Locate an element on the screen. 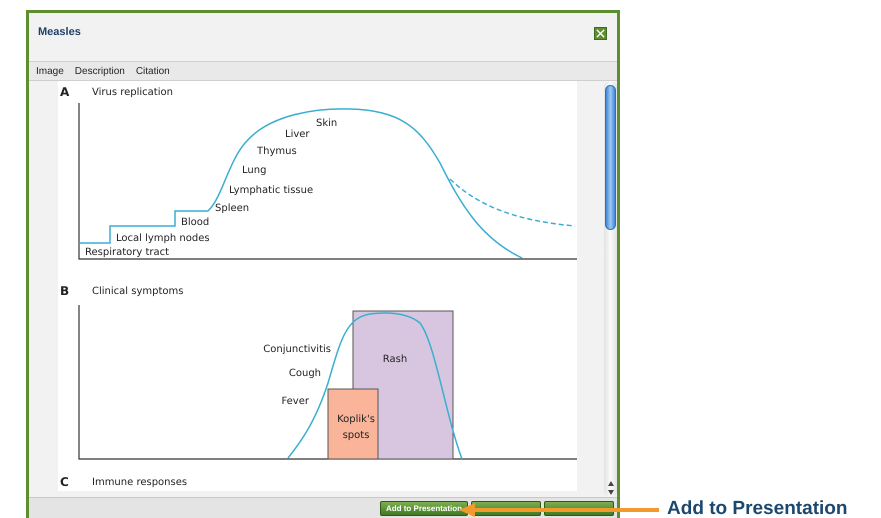  scrollbar-thumb is located at coordinates (610, 157).